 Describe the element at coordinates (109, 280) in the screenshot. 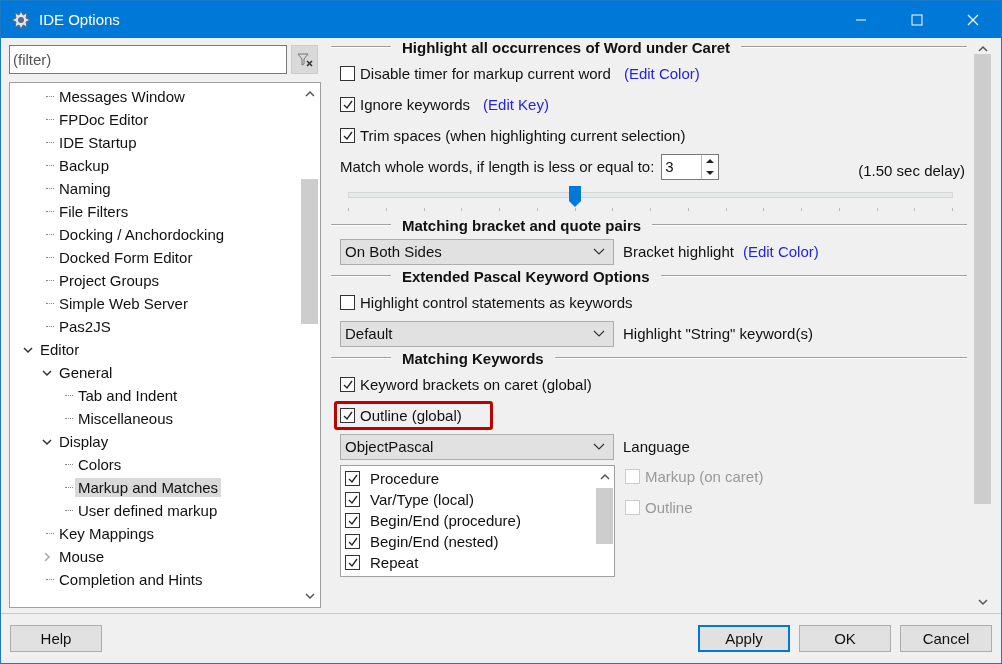

I see `tree-item: Project Groups` at that location.